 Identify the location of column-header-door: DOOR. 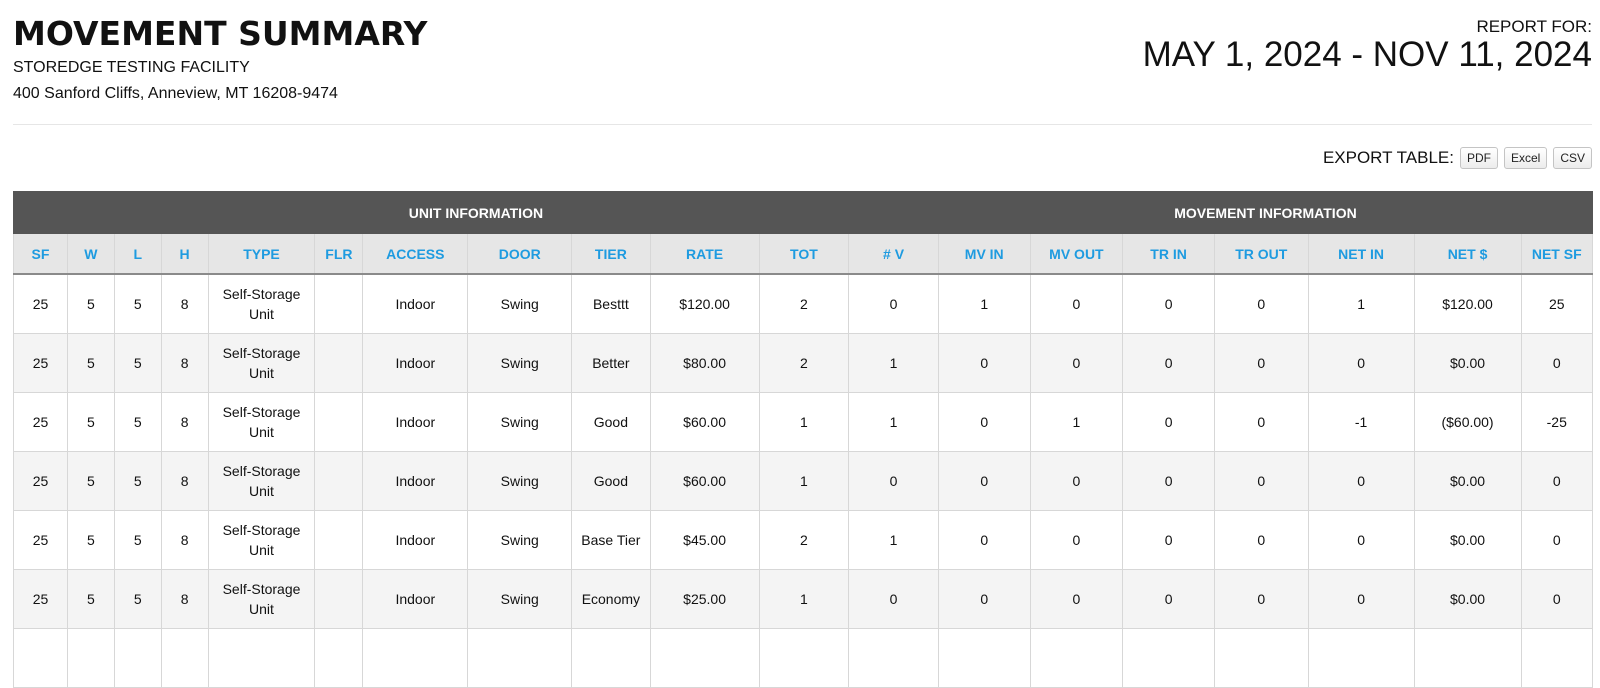
(520, 254).